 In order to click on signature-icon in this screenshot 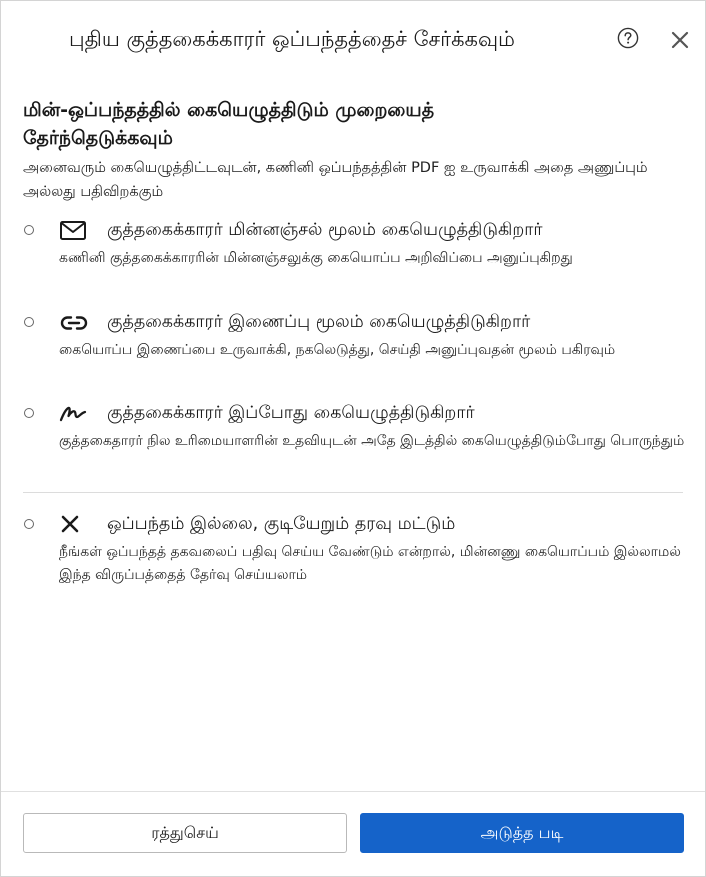, I will do `click(73, 414)`.